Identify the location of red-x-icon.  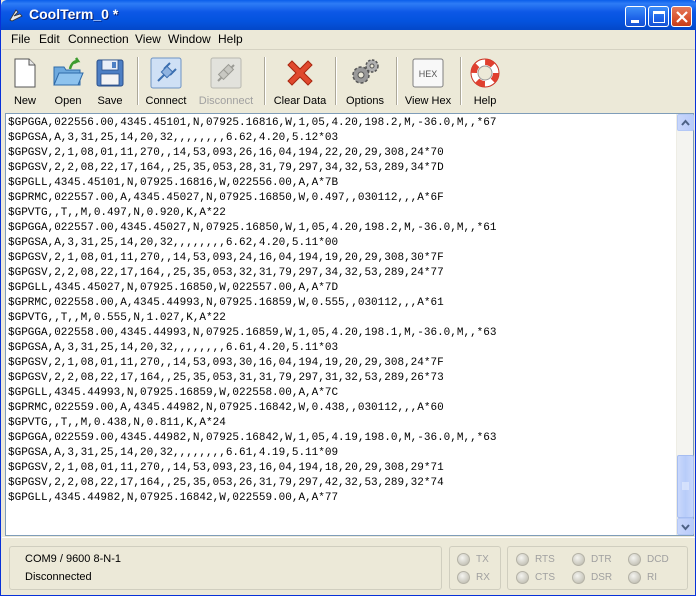
(300, 73).